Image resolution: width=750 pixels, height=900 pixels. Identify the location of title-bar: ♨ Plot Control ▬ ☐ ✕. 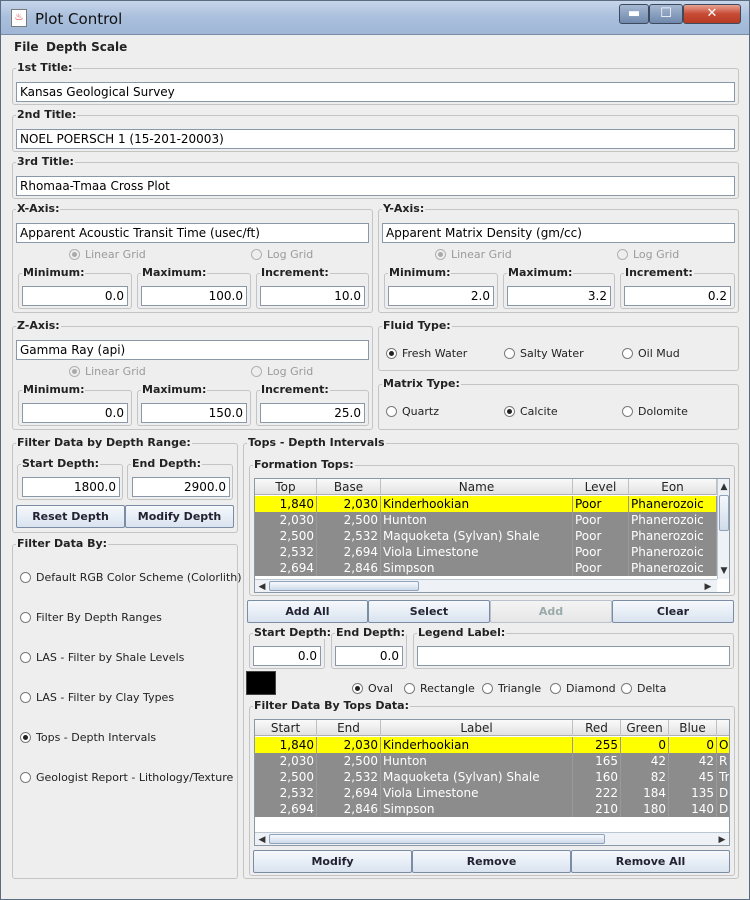
(375, 18).